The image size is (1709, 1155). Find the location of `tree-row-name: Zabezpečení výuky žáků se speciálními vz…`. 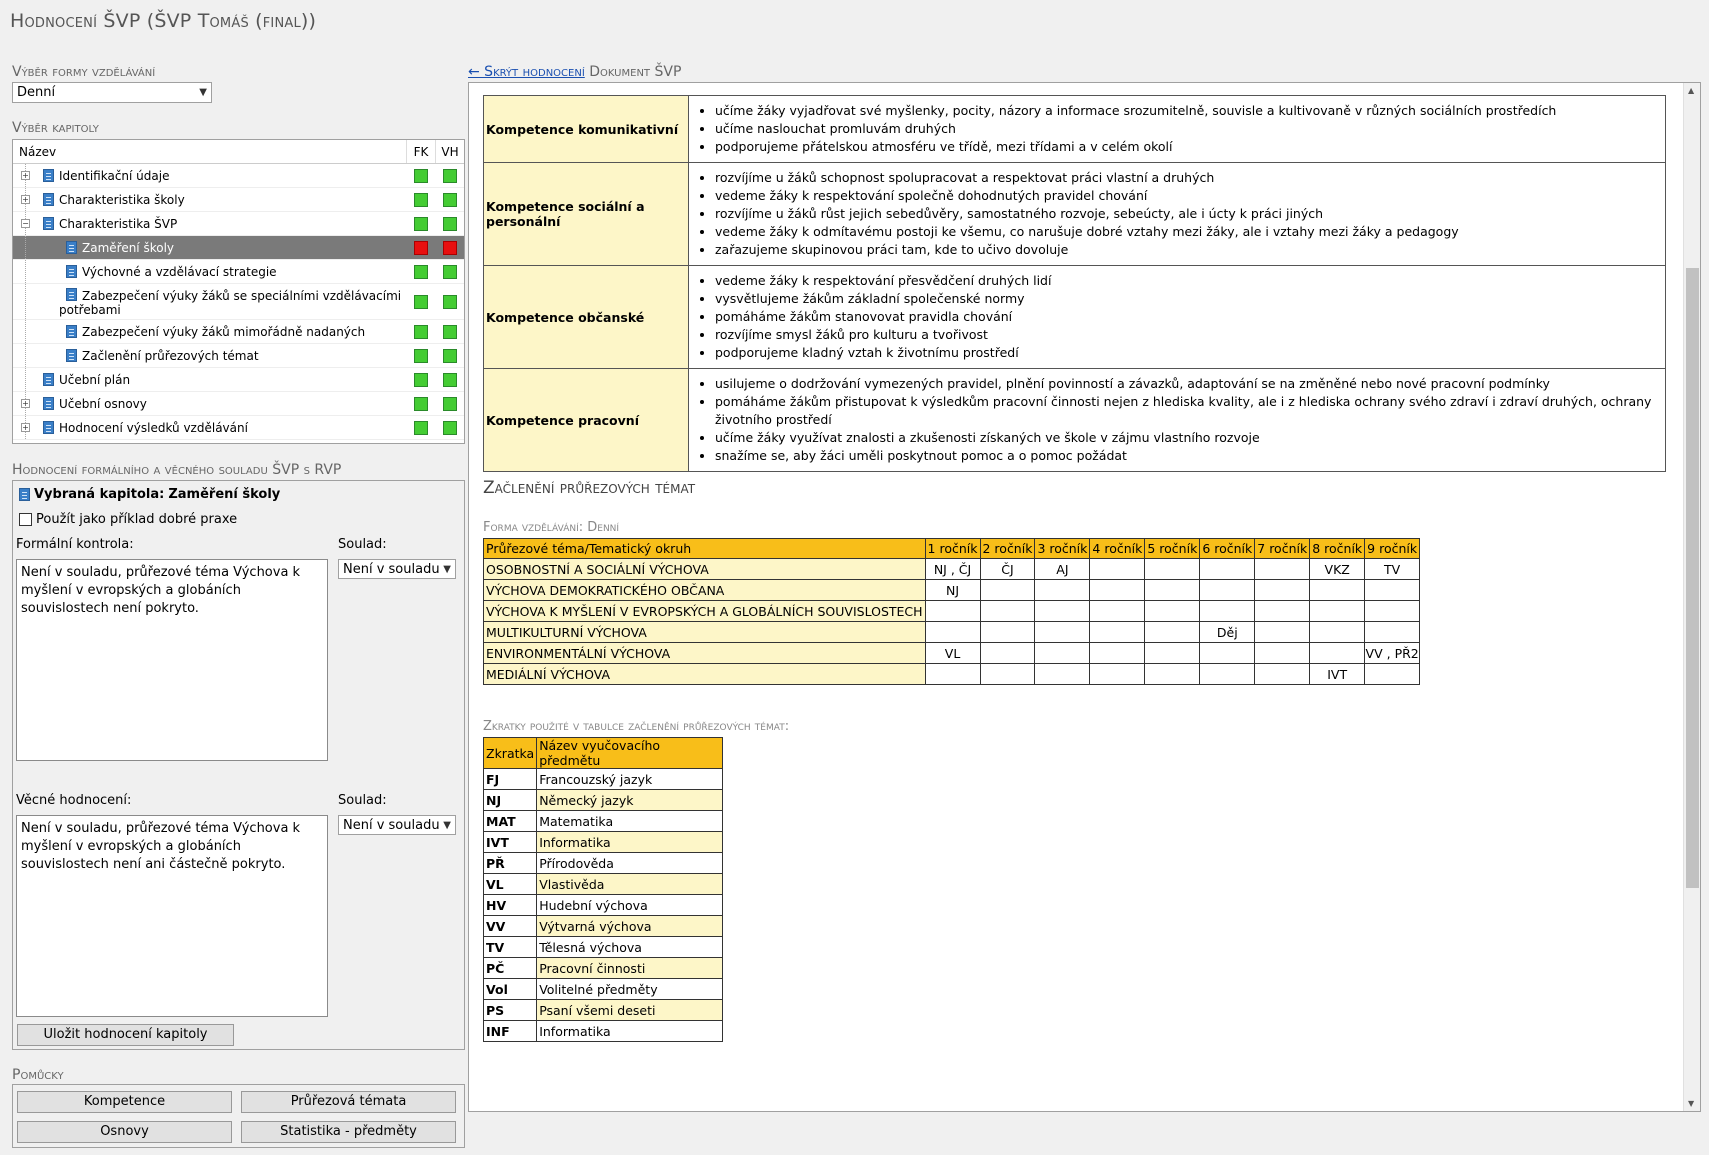

tree-row-name: Zabezpečení výuky žáků se speciálními vz… is located at coordinates (209, 301).